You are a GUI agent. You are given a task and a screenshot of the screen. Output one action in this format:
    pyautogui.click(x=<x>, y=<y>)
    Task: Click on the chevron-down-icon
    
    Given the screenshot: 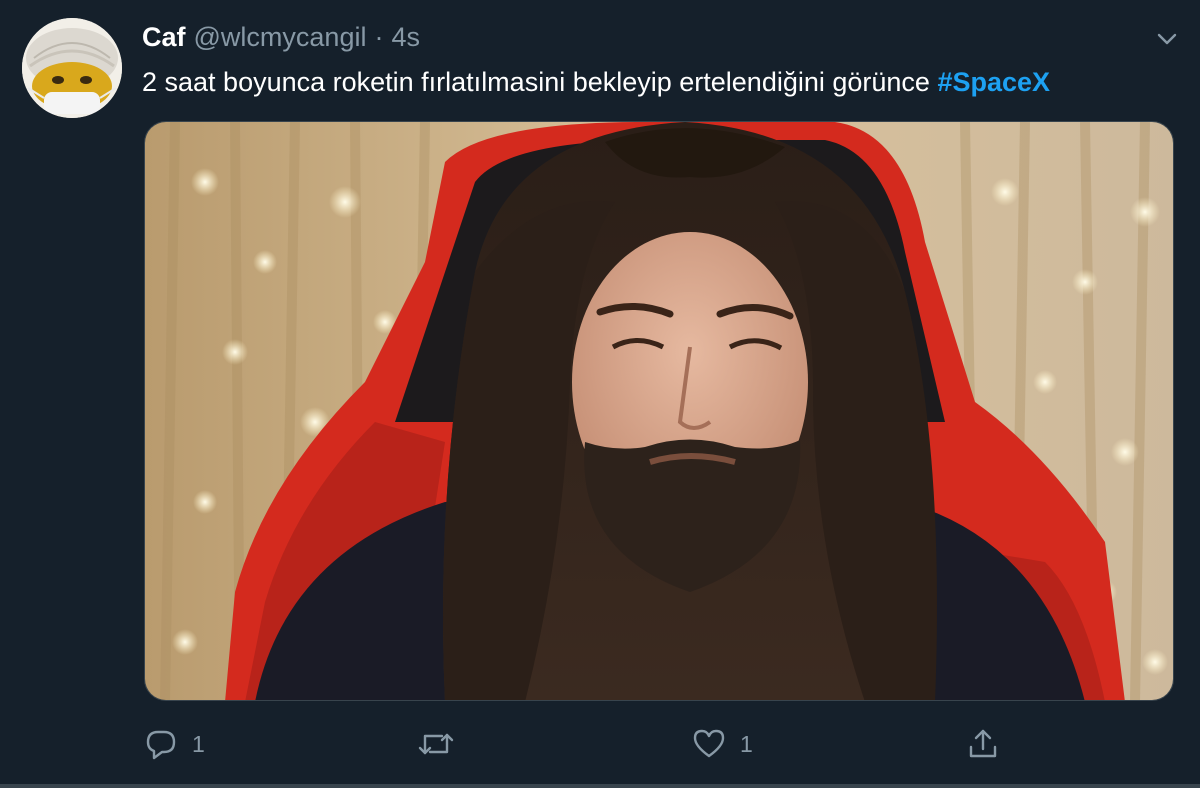 What is the action you would take?
    pyautogui.click(x=1167, y=39)
    